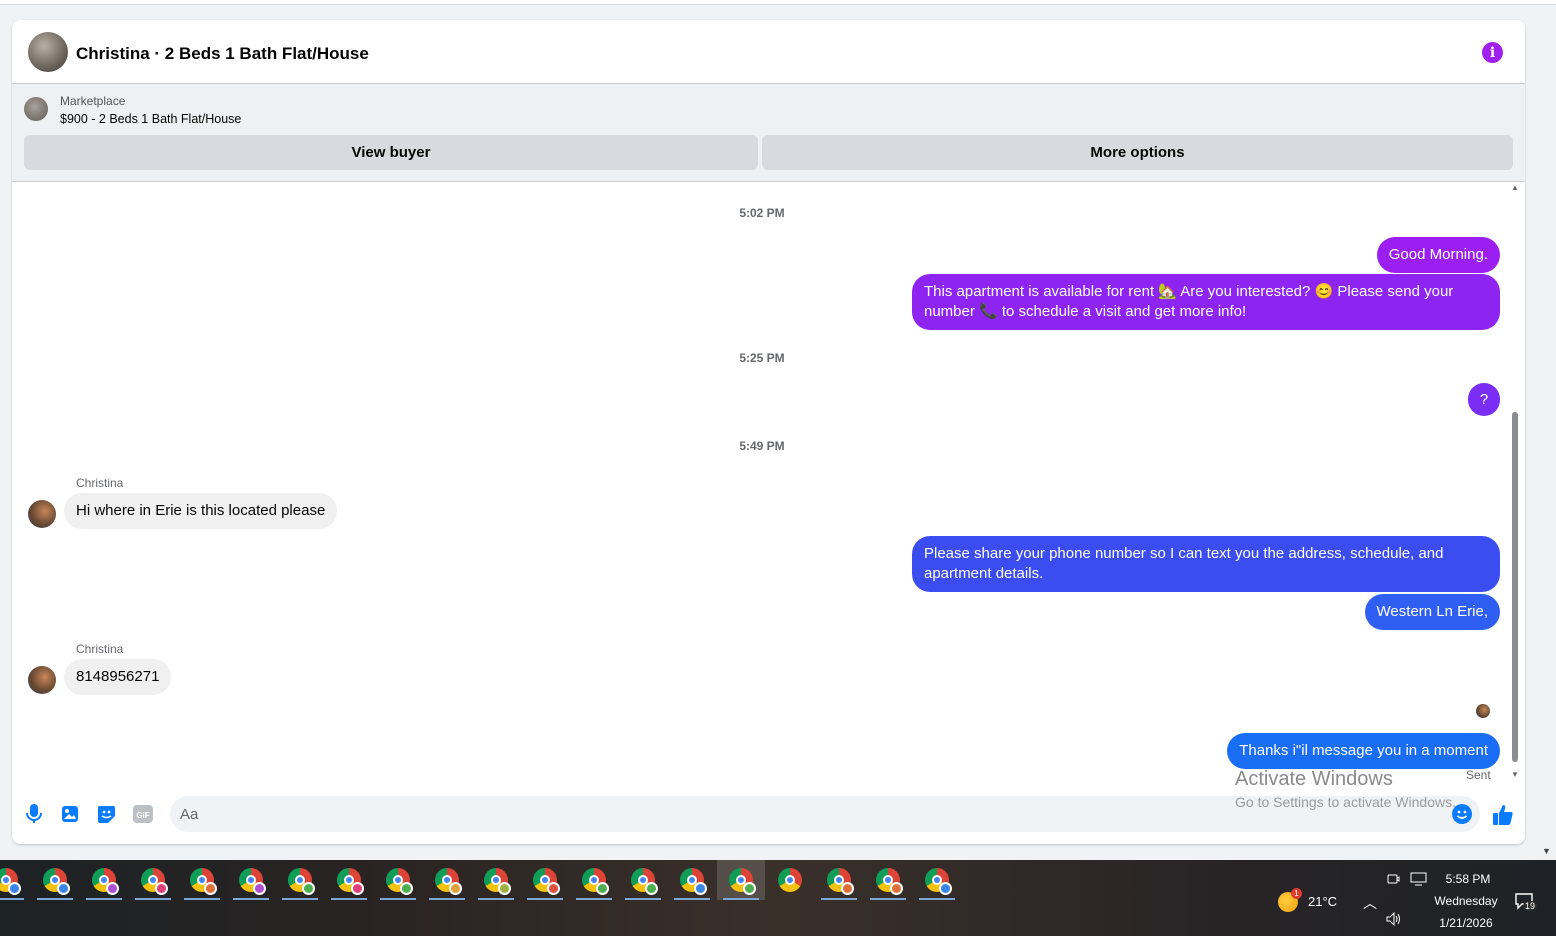  Describe the element at coordinates (1418, 880) in the screenshot. I see `network-icon` at that location.